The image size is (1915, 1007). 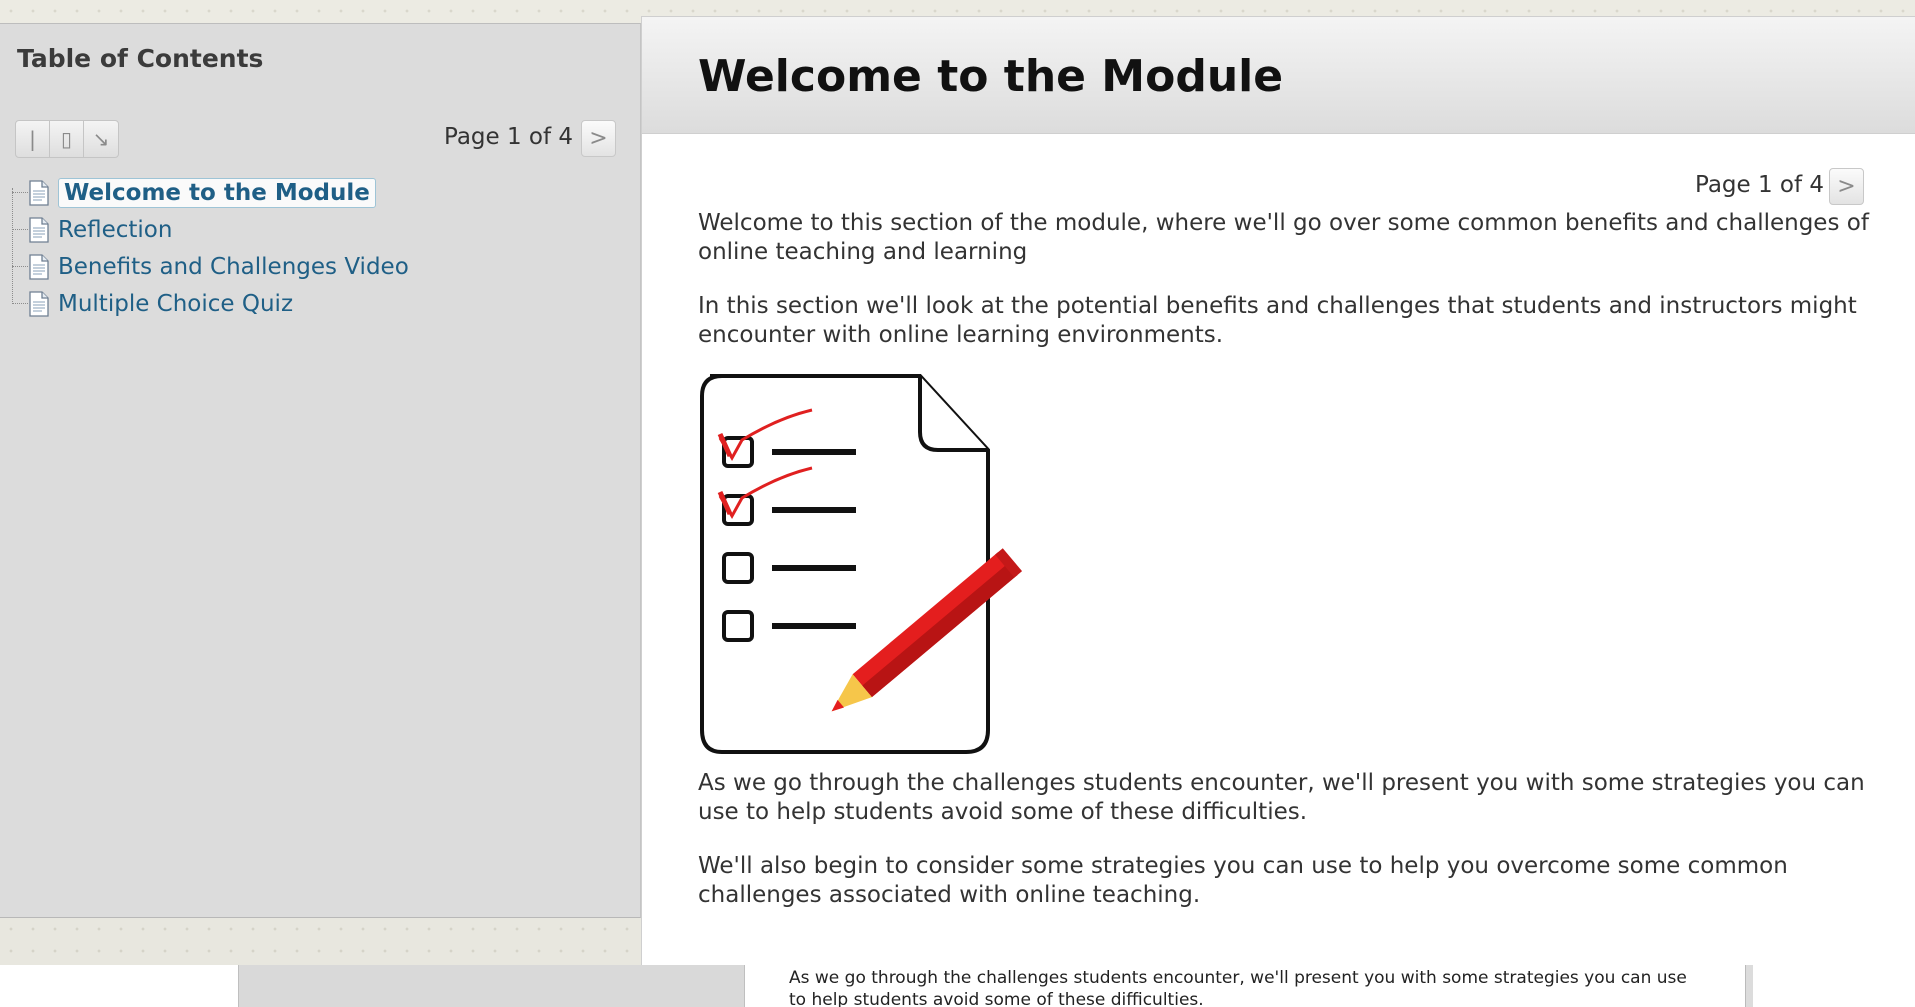 I want to click on toc-item-label: Benefits and Challenges Video, so click(x=233, y=266).